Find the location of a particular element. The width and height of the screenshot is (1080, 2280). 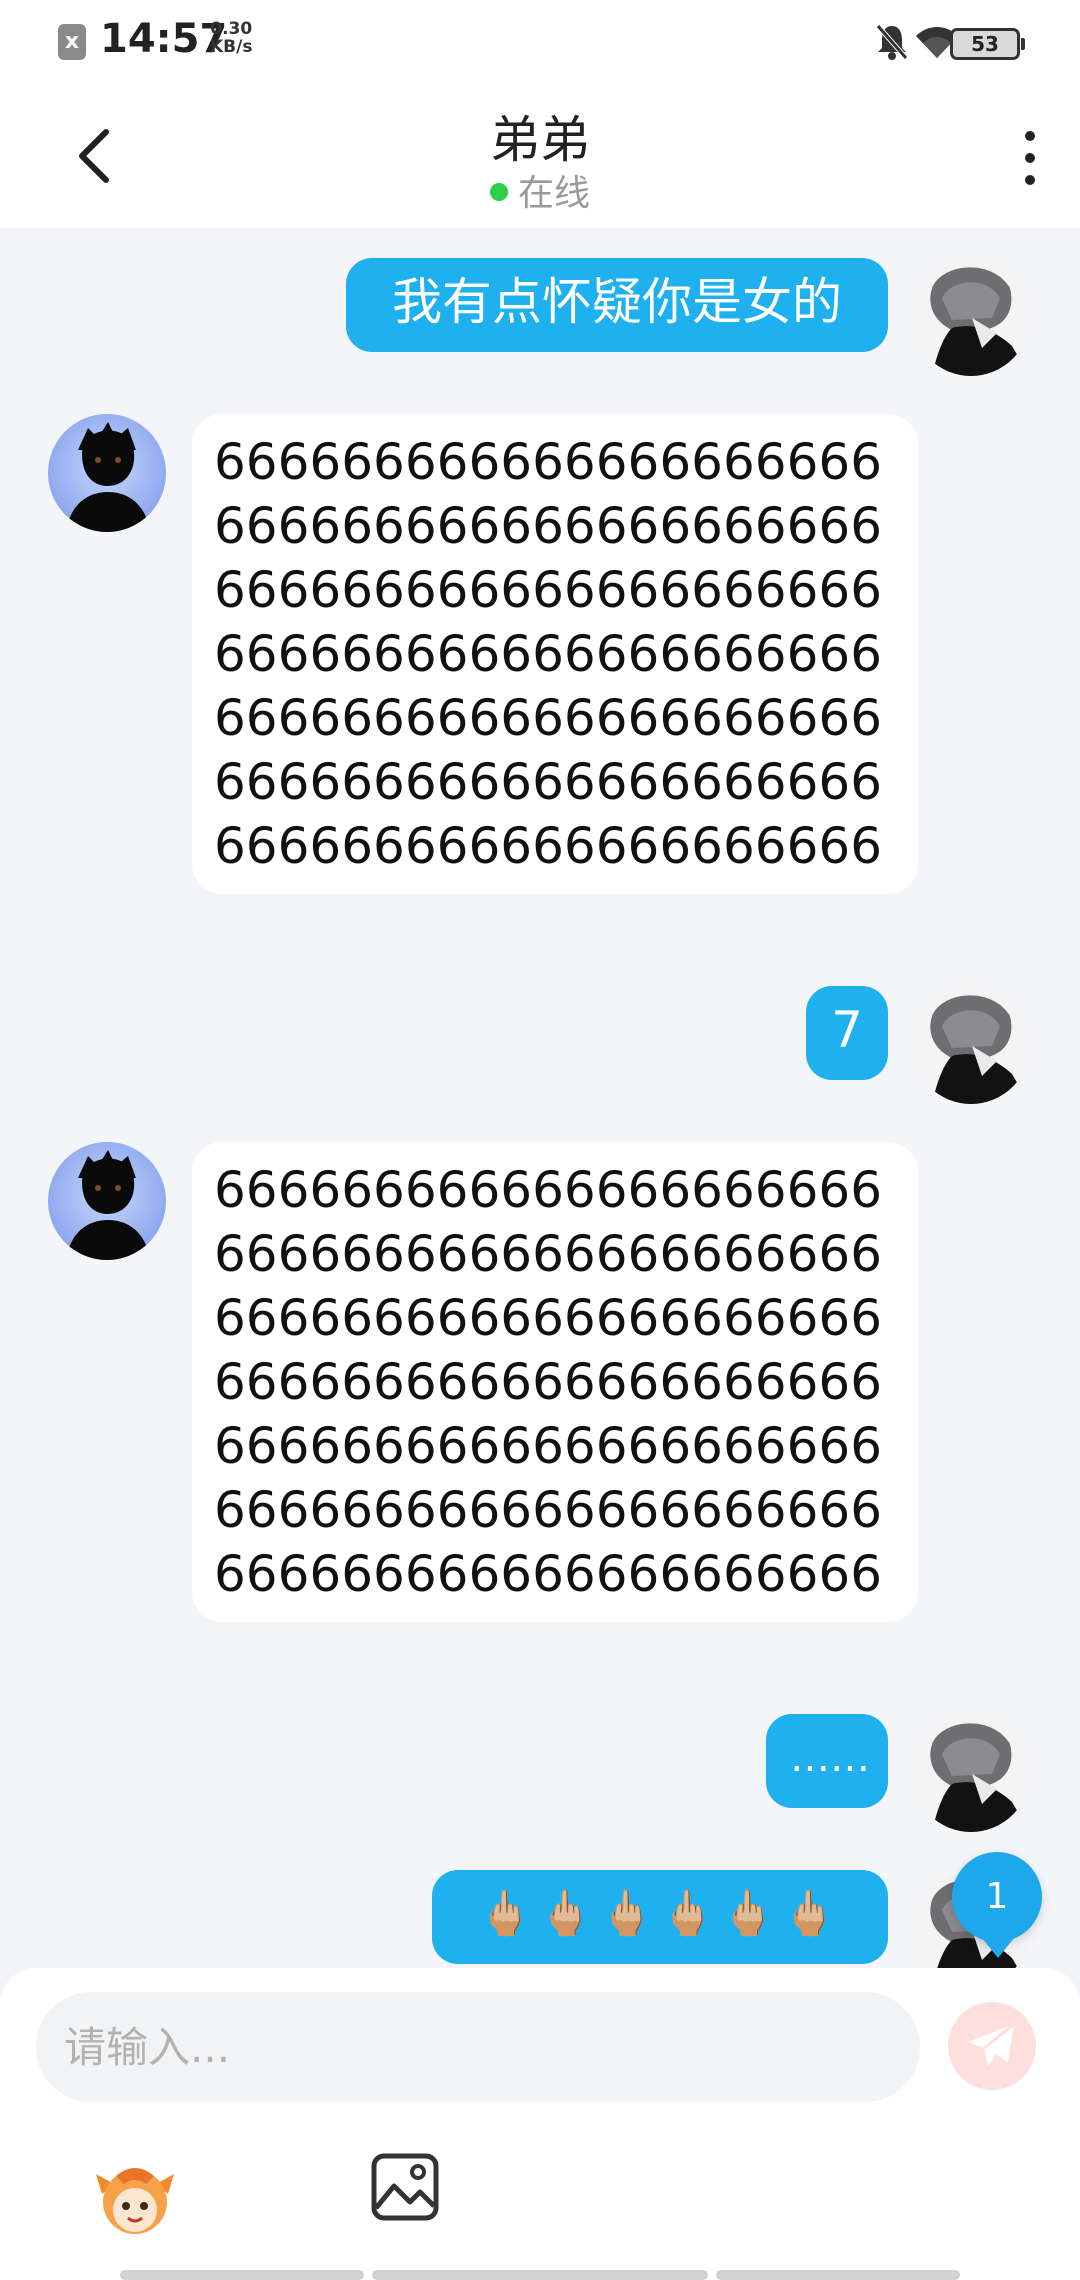

chat-header: 弟弟 在线 is located at coordinates (540, 156).